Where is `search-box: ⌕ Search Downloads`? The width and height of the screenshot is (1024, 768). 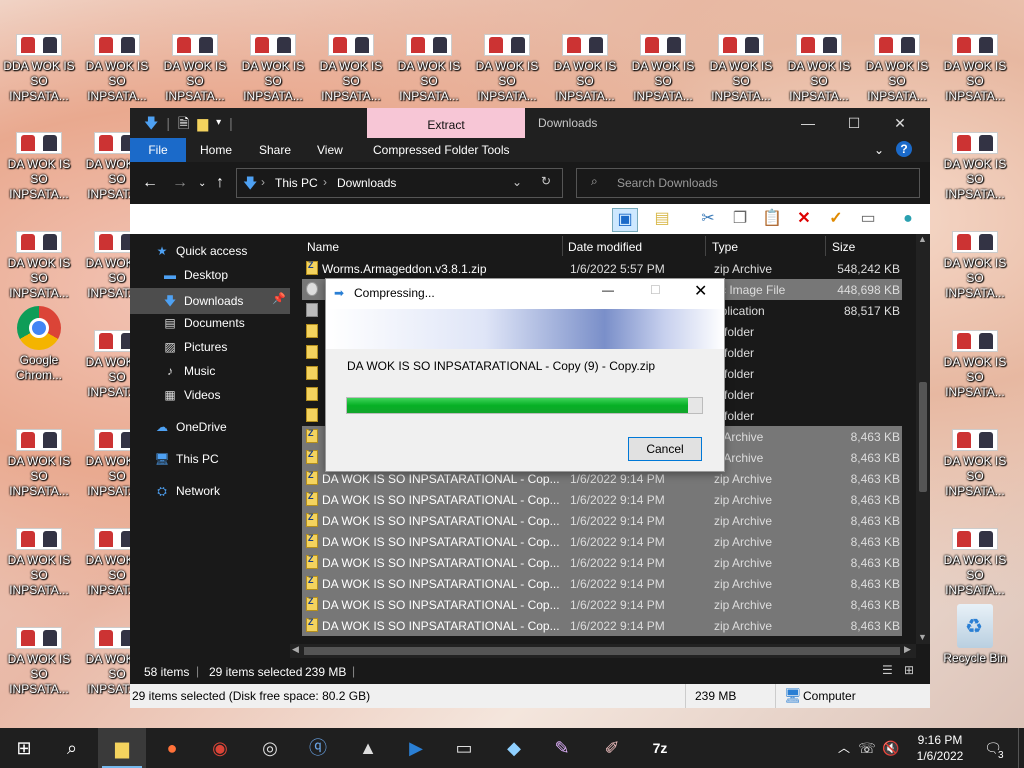 search-box: ⌕ Search Downloads is located at coordinates (748, 183).